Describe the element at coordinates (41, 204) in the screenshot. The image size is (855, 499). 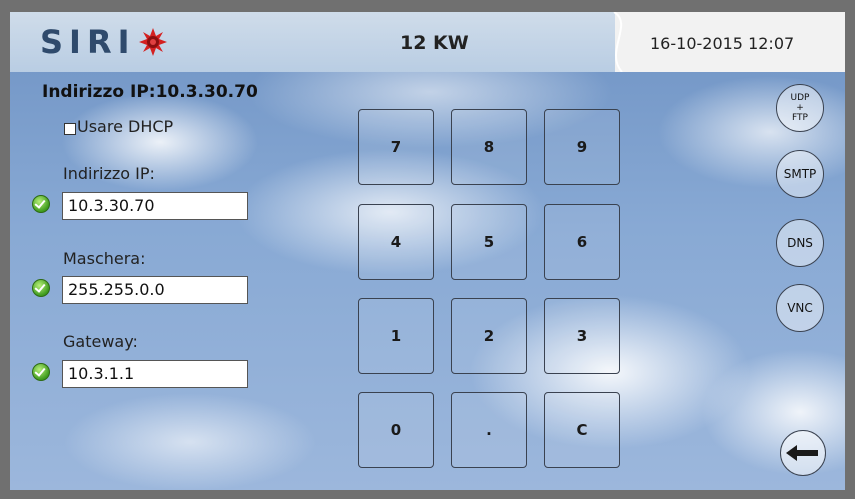
I see `ip-valid-check-icon` at that location.